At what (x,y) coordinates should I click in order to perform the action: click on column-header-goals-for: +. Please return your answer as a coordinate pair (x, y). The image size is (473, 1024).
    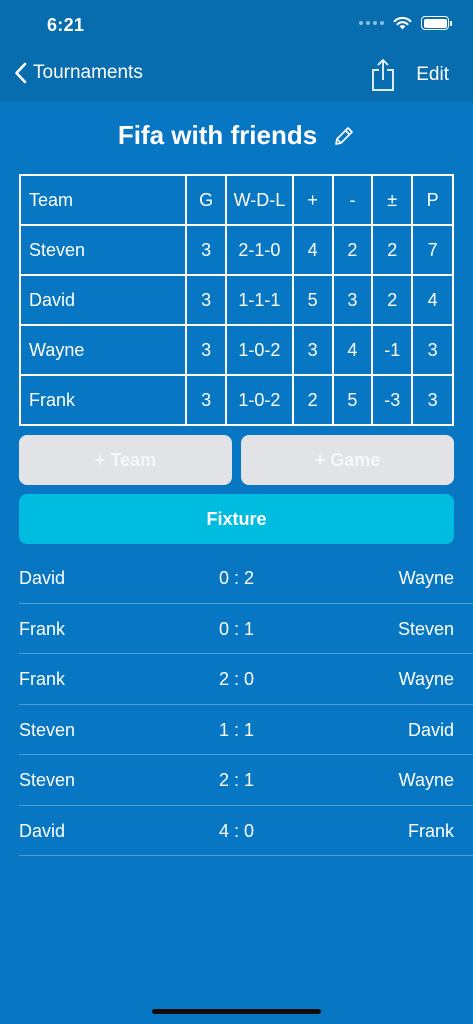
    Looking at the image, I should click on (312, 200).